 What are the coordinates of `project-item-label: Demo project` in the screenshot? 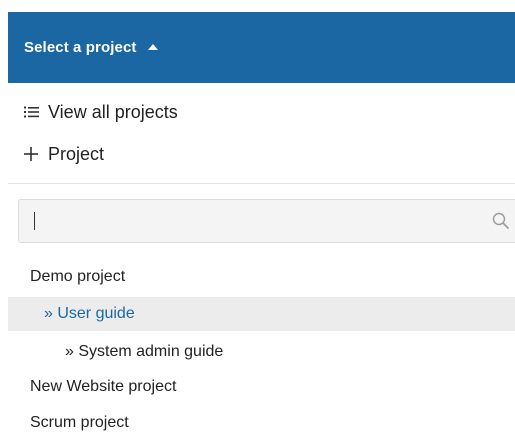 It's located at (78, 276).